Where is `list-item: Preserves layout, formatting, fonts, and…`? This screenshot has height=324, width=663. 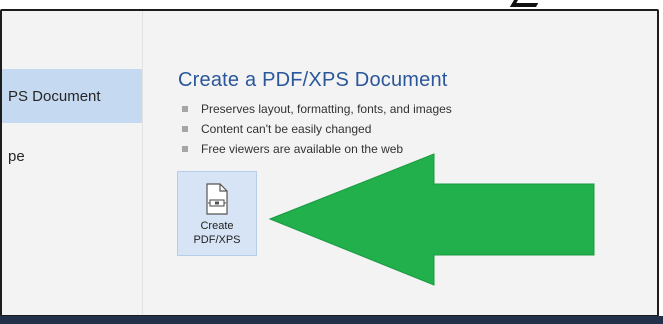 list-item: Preserves layout, formatting, fonts, and… is located at coordinates (315, 109).